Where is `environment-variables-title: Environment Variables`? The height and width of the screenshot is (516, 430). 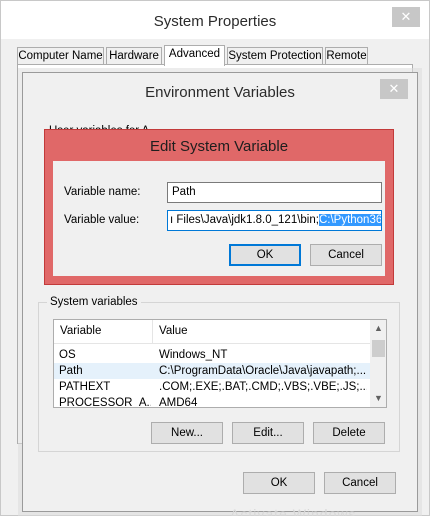
environment-variables-title: Environment Variables is located at coordinates (220, 92).